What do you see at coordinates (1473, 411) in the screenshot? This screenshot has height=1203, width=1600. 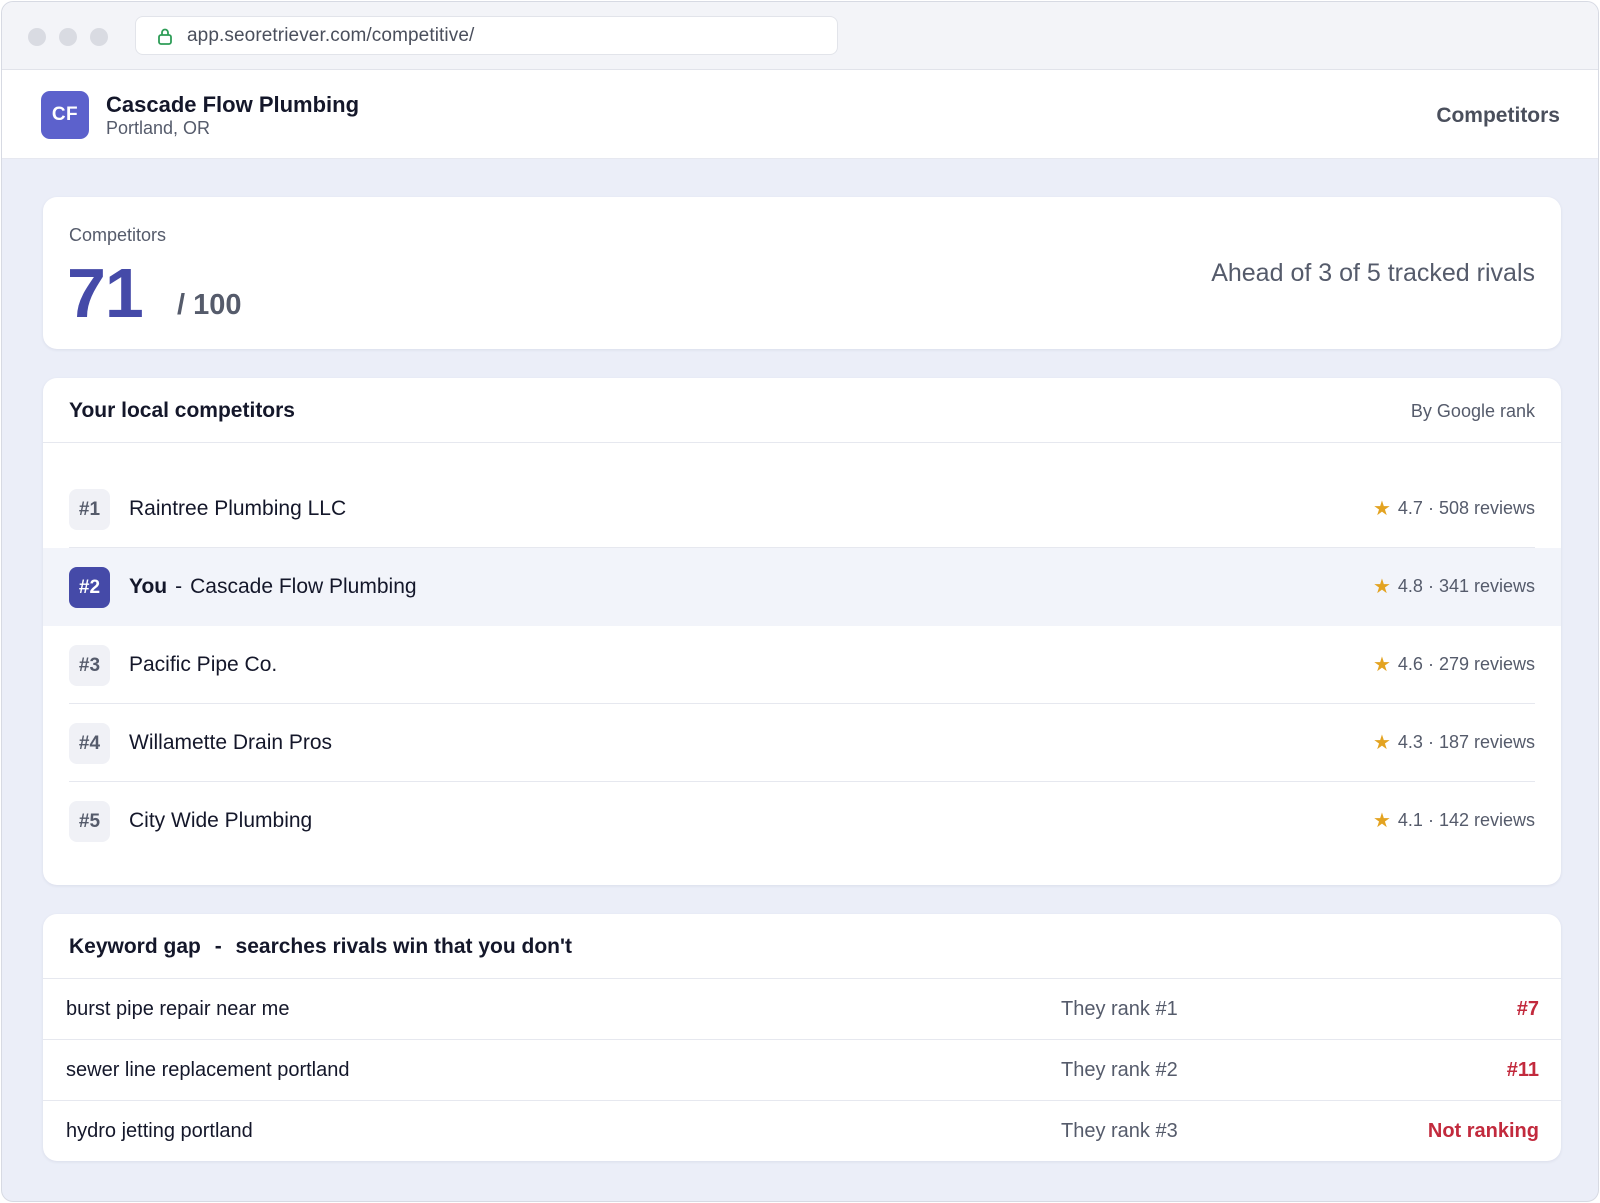 I see `sort-label: By Google rank` at bounding box center [1473, 411].